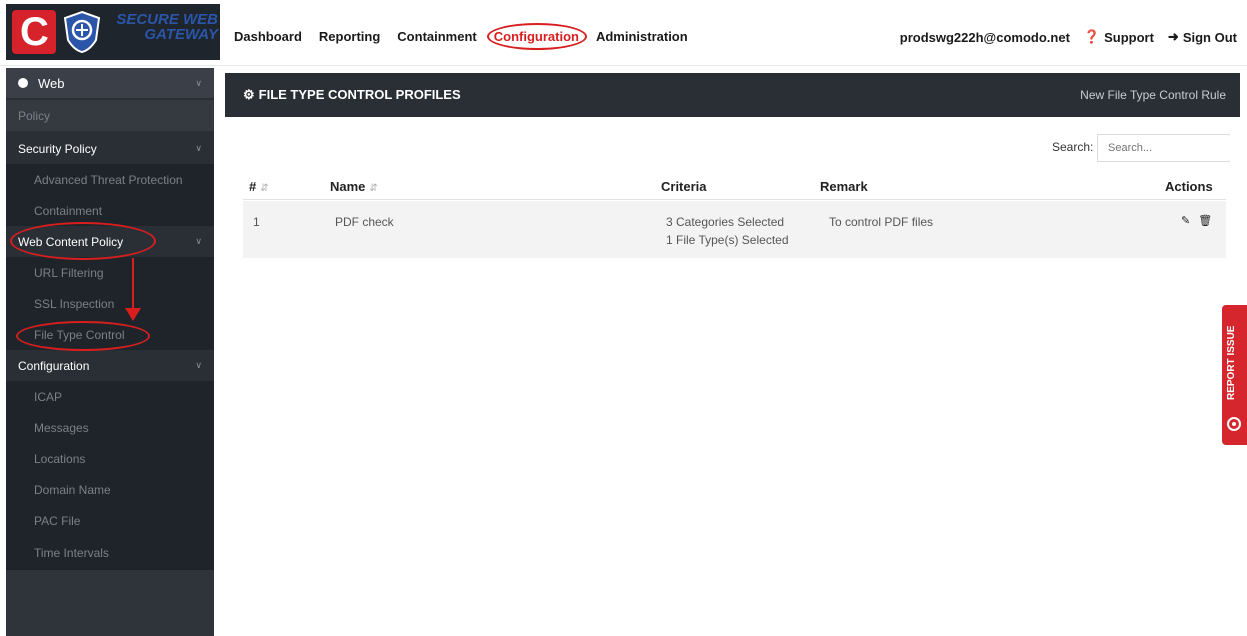  Describe the element at coordinates (1129, 37) in the screenshot. I see `support-label: Support` at that location.